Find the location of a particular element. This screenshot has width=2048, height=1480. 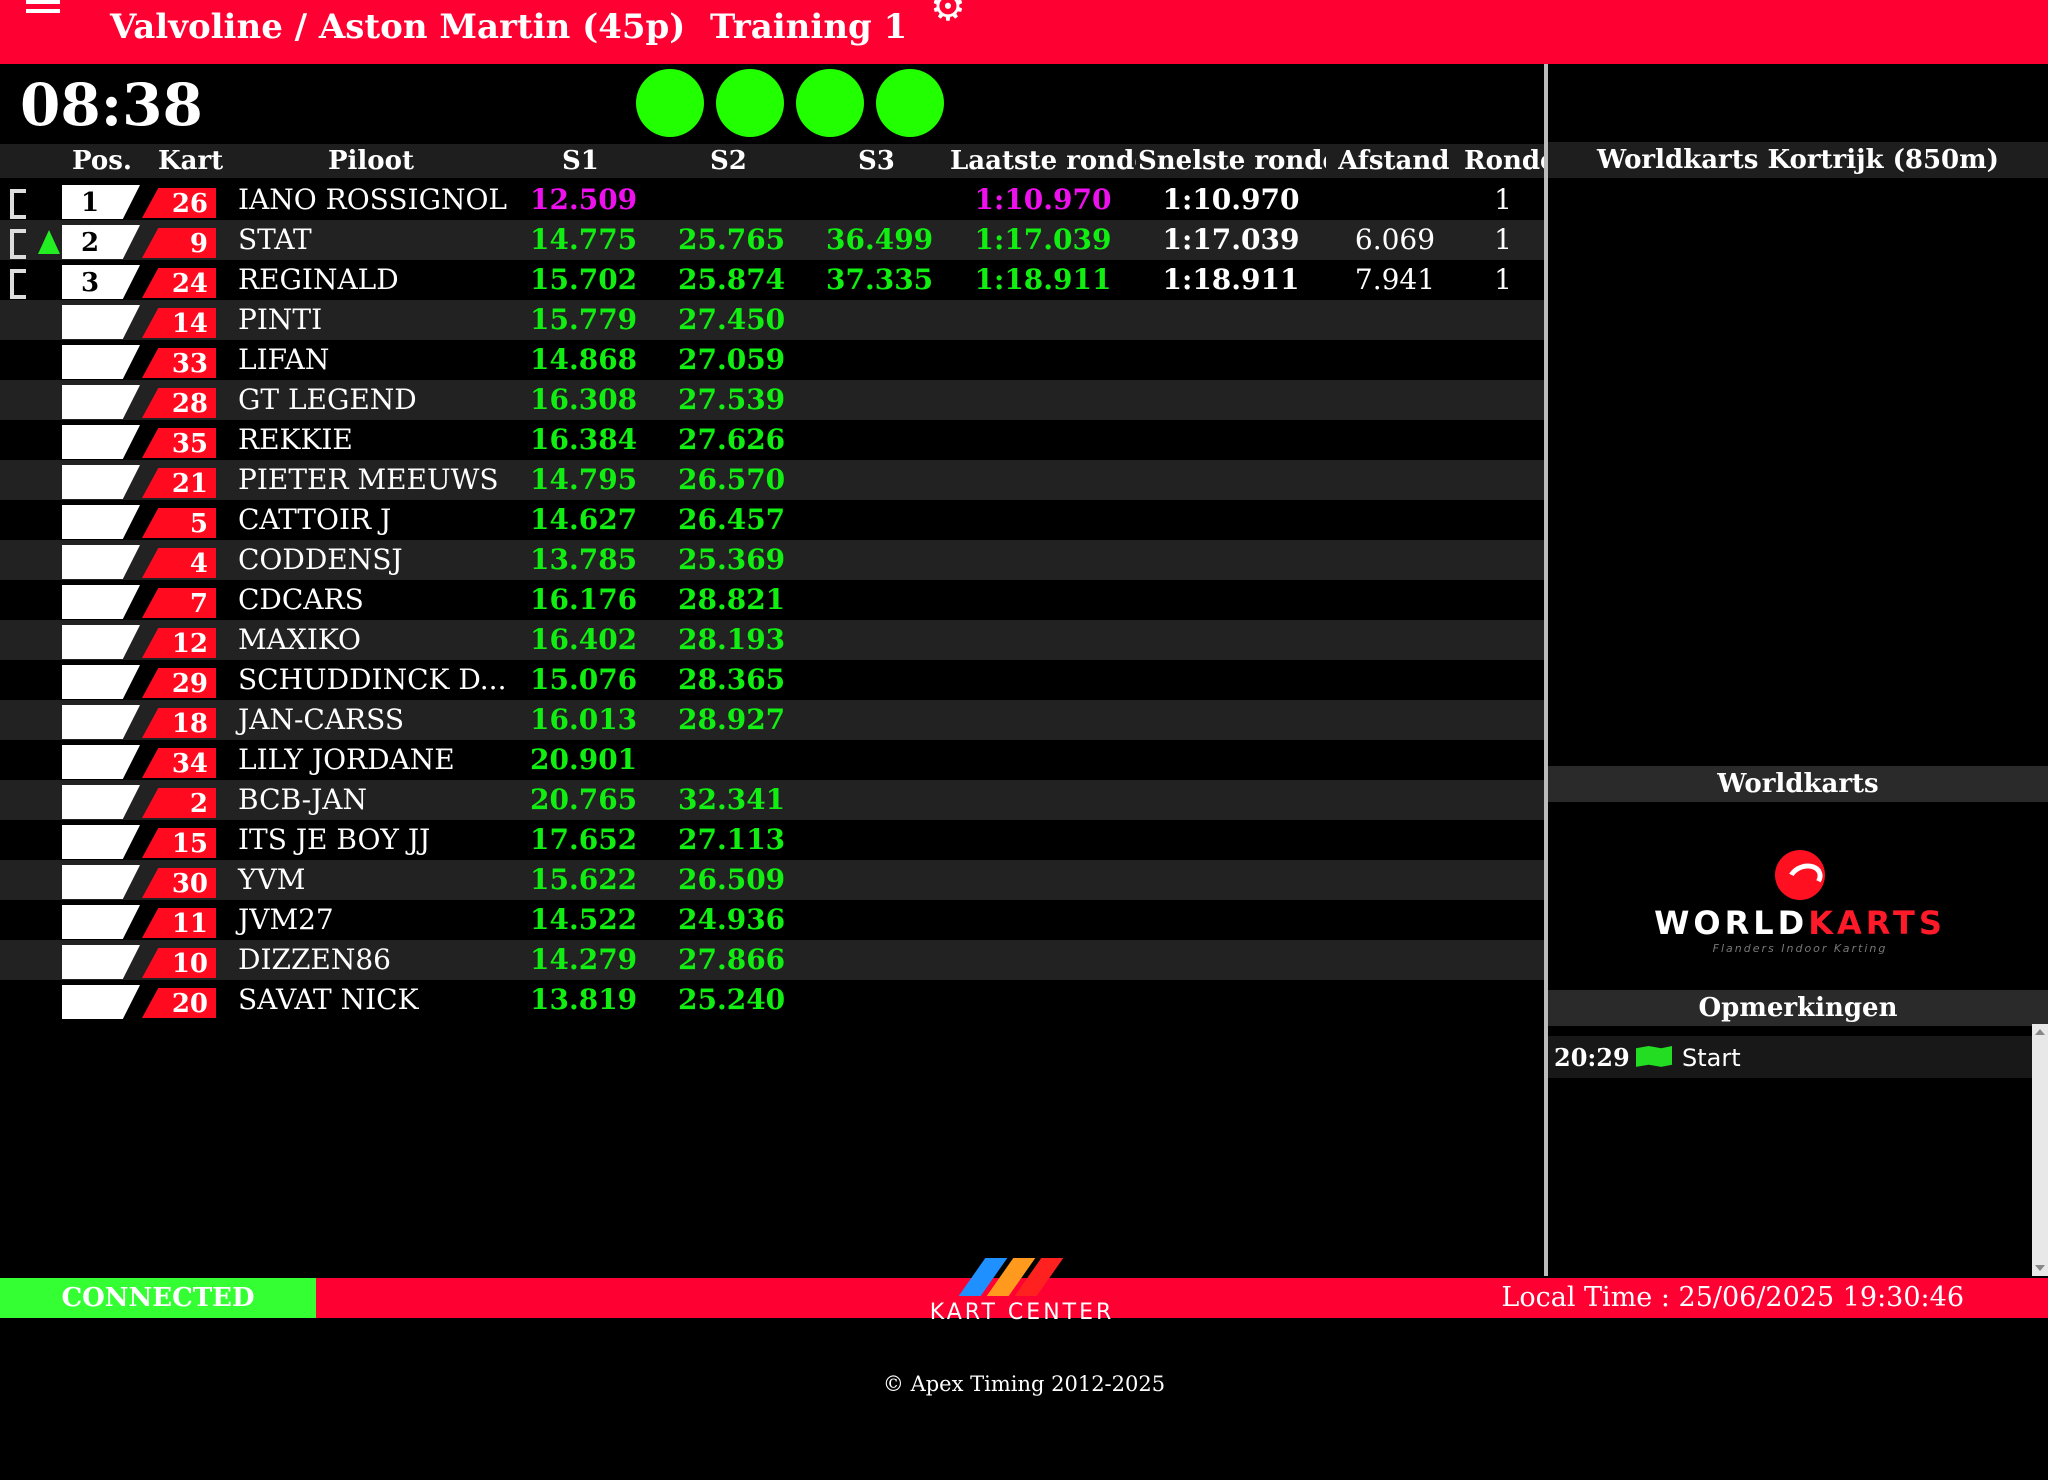

table-row: 35 REKKIE 16.384 27.626 is located at coordinates (772, 440).